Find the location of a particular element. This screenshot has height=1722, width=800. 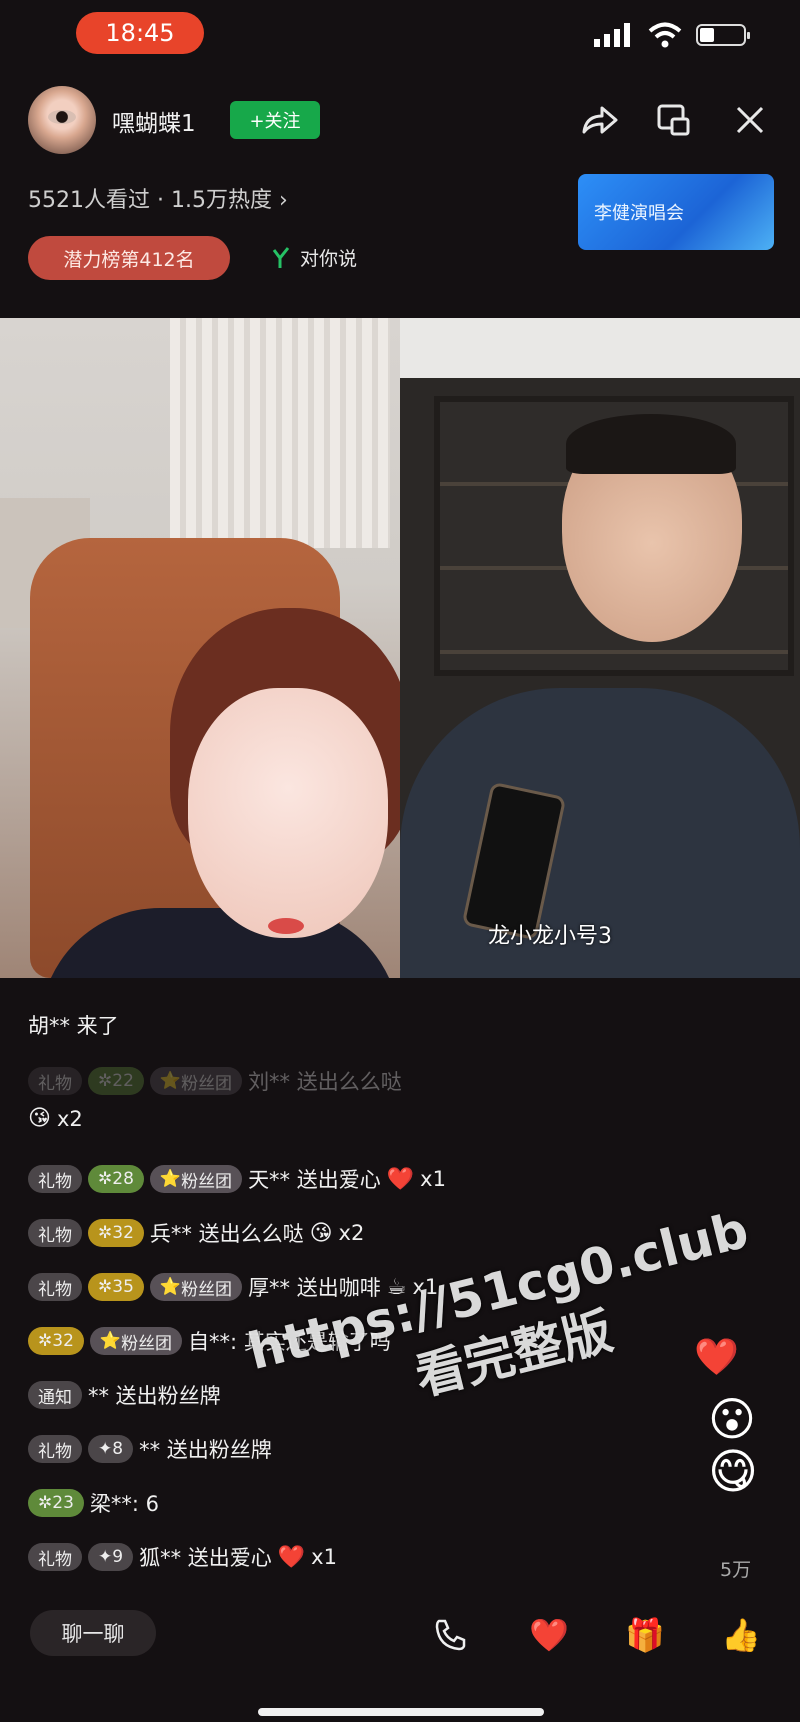

mic-icon is located at coordinates (281, 257).